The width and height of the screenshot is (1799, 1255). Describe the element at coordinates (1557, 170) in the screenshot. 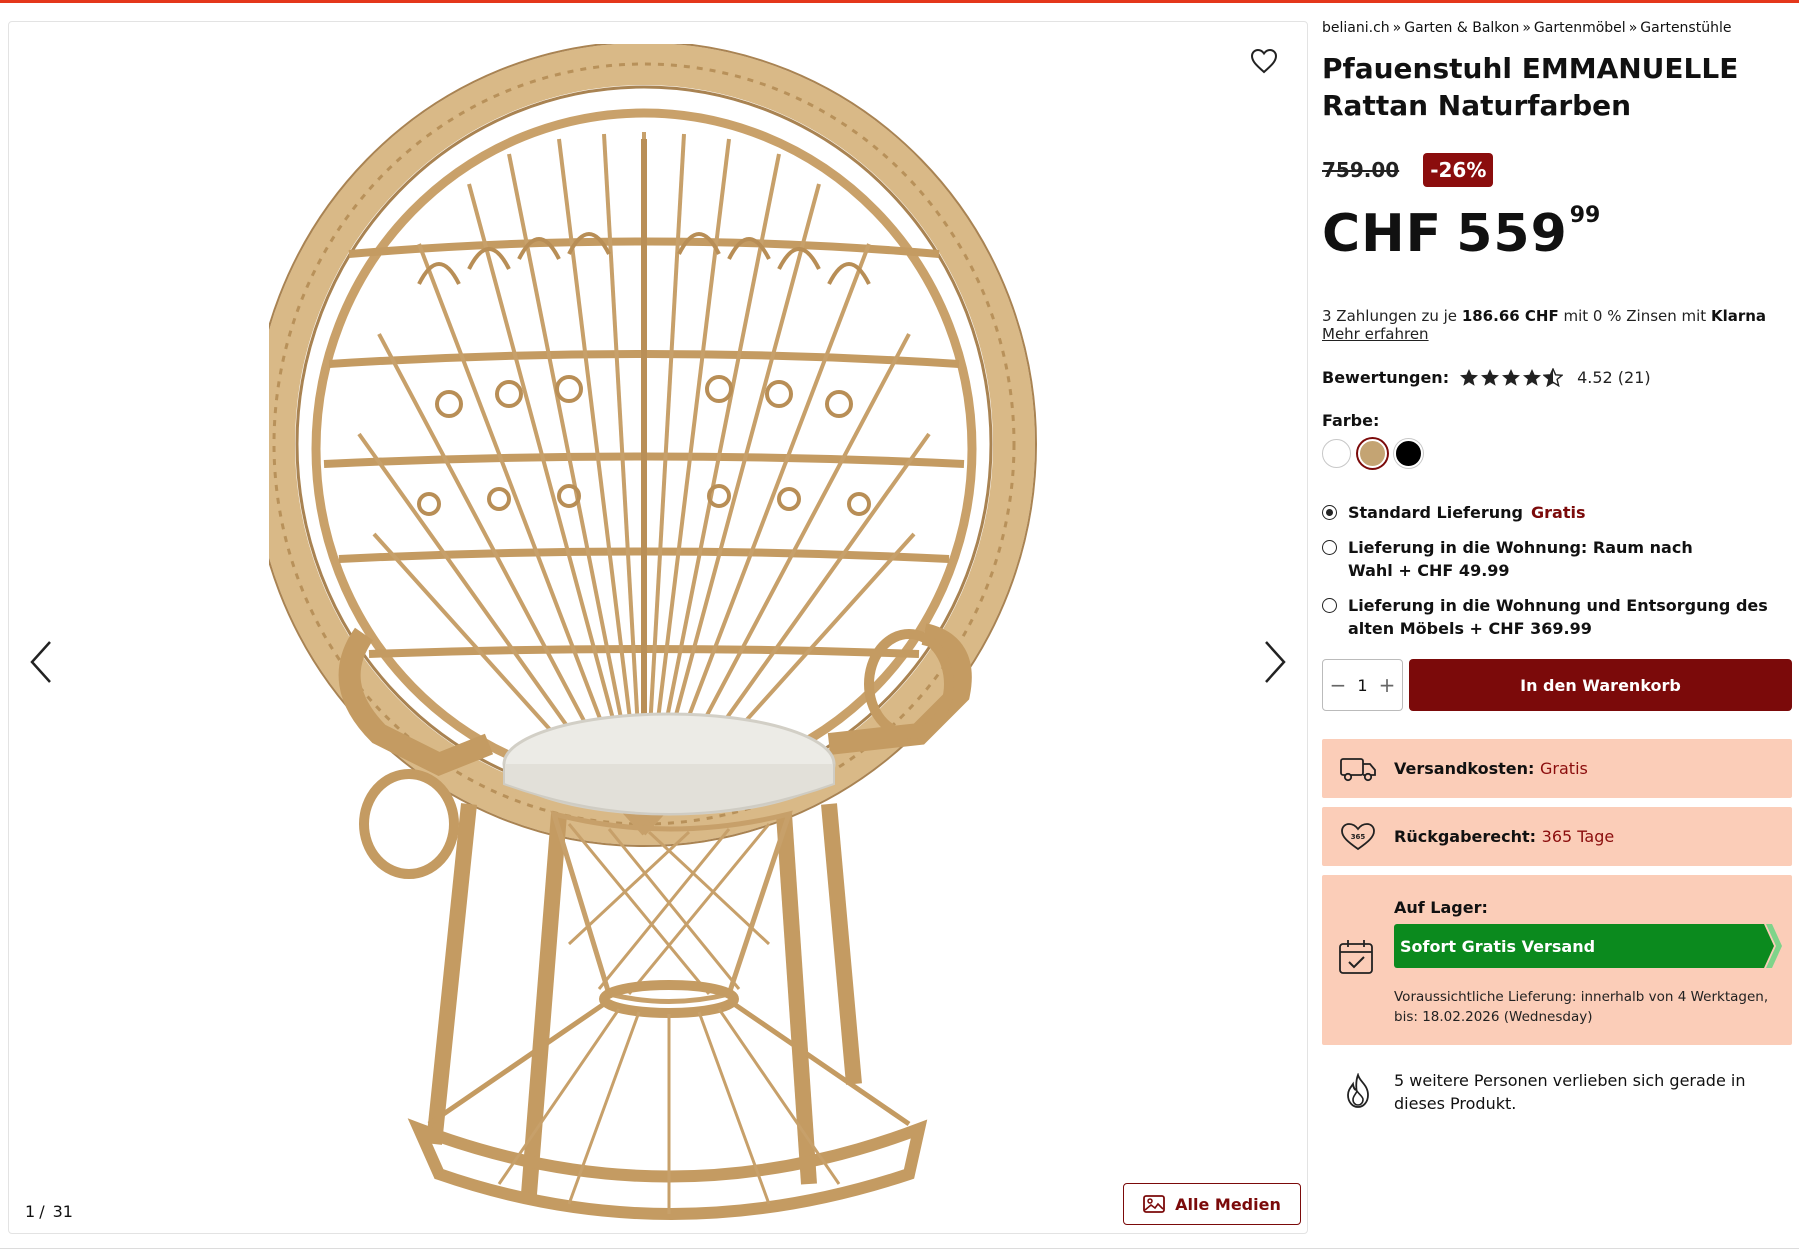

I see `old-price-row: 759.00 -26%` at that location.